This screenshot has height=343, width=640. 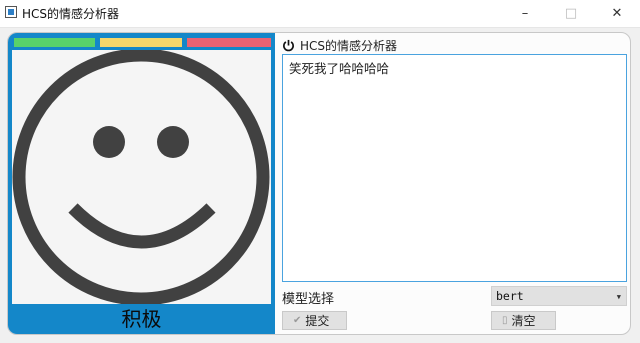 I want to click on close-button: ✕, so click(x=617, y=13).